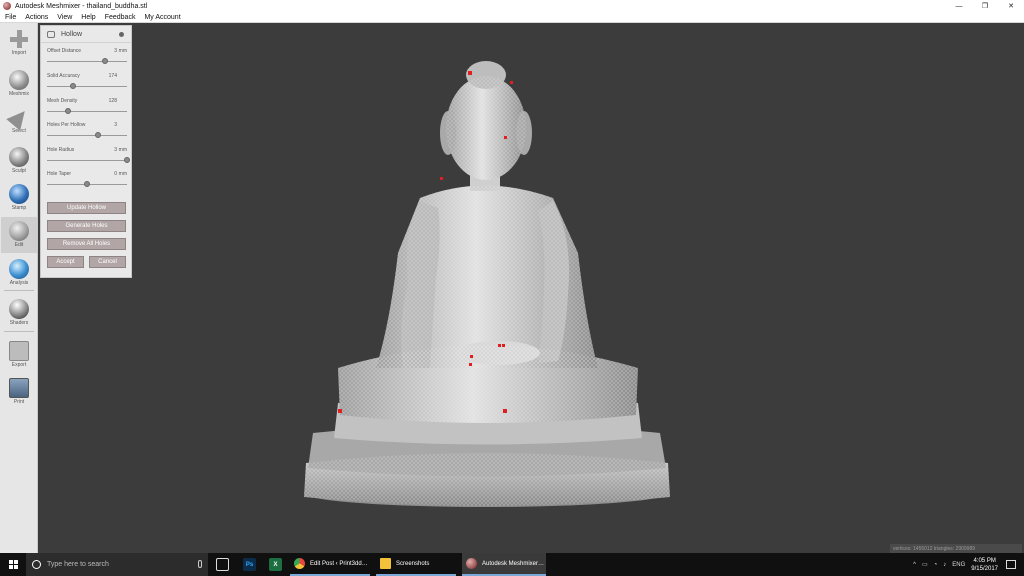 The width and height of the screenshot is (1024, 576). What do you see at coordinates (19, 53) in the screenshot?
I see `tool-import-label: Import` at bounding box center [19, 53].